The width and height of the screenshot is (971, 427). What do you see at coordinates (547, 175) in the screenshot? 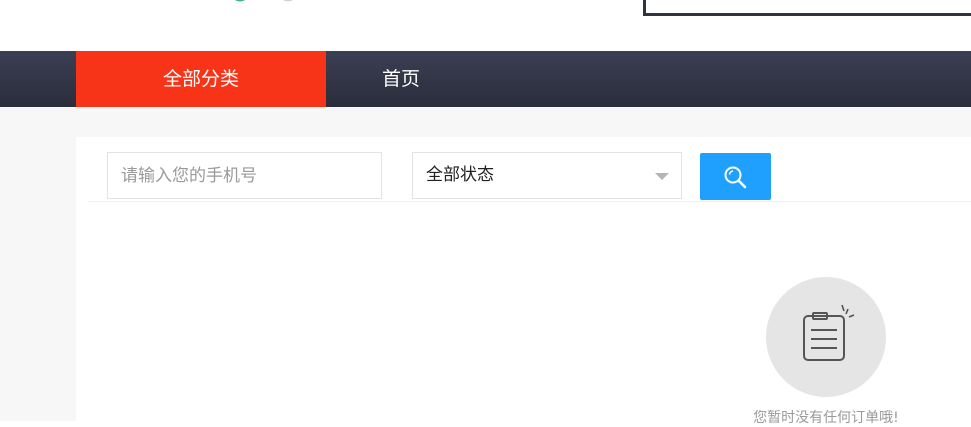
I see `status-dropdown: 全部状态` at bounding box center [547, 175].